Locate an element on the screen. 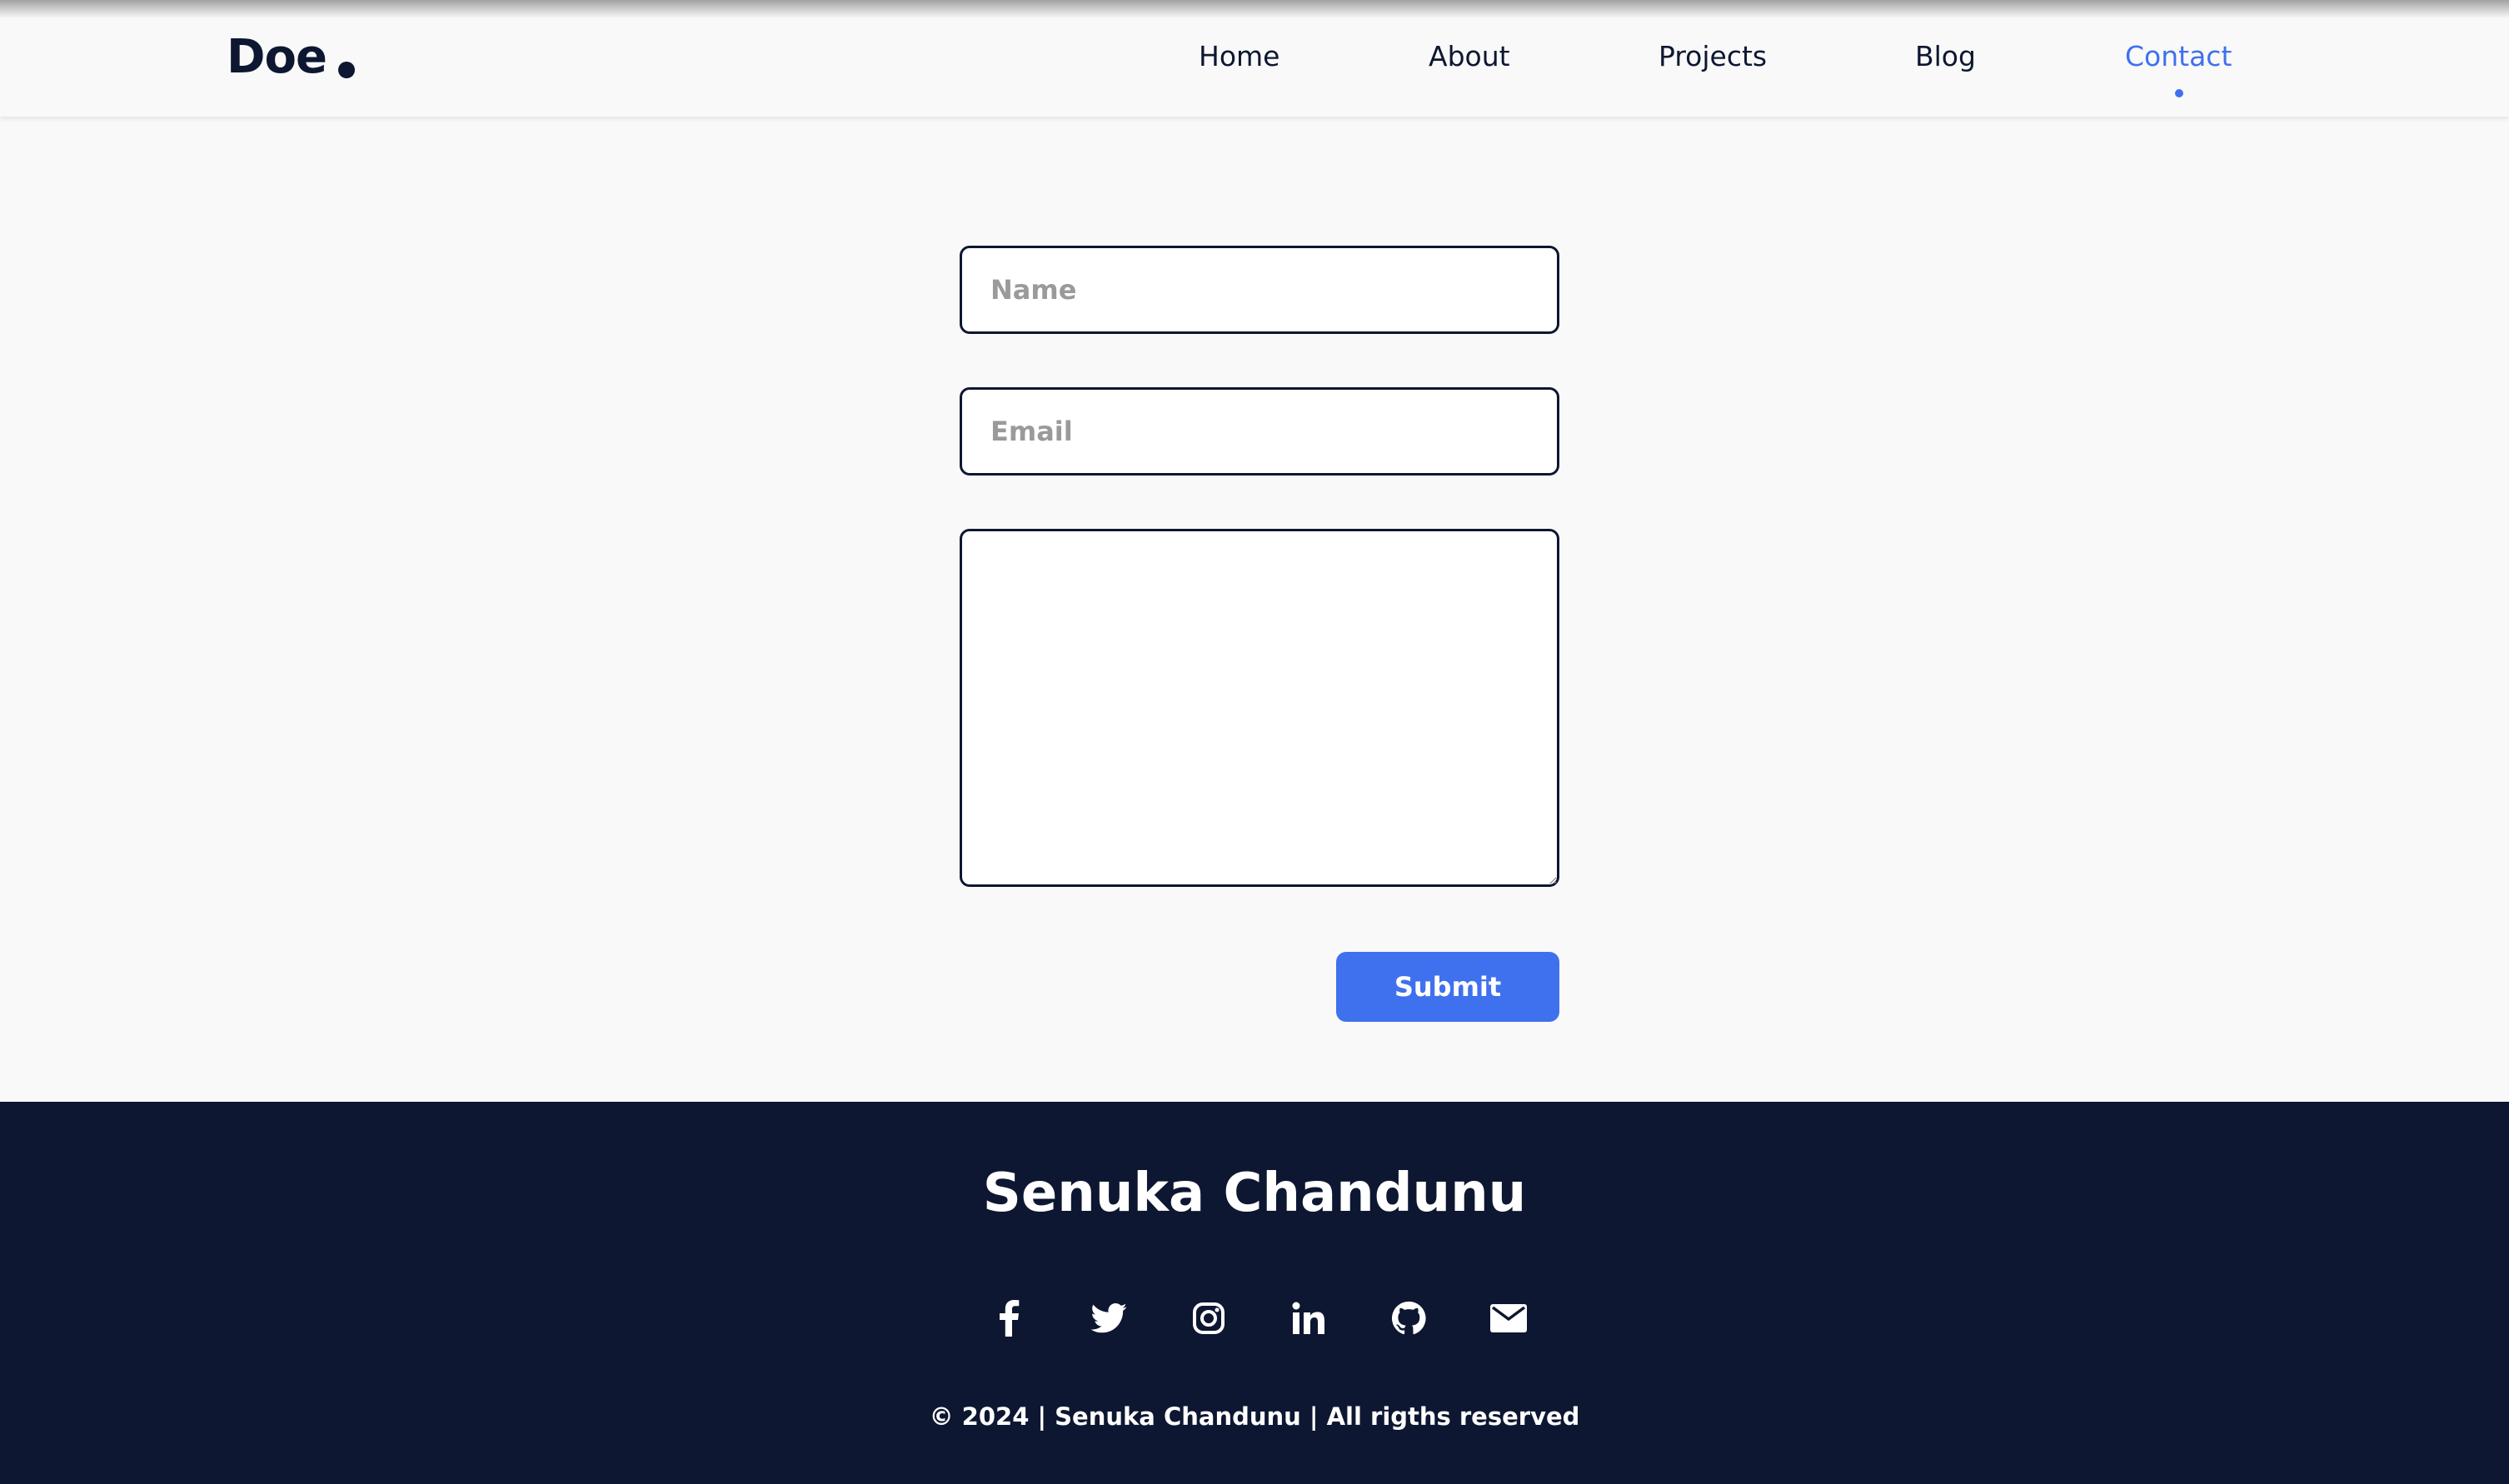 Image resolution: width=2509 pixels, height=1484 pixels. nav-item-blog: Blog is located at coordinates (1946, 56).